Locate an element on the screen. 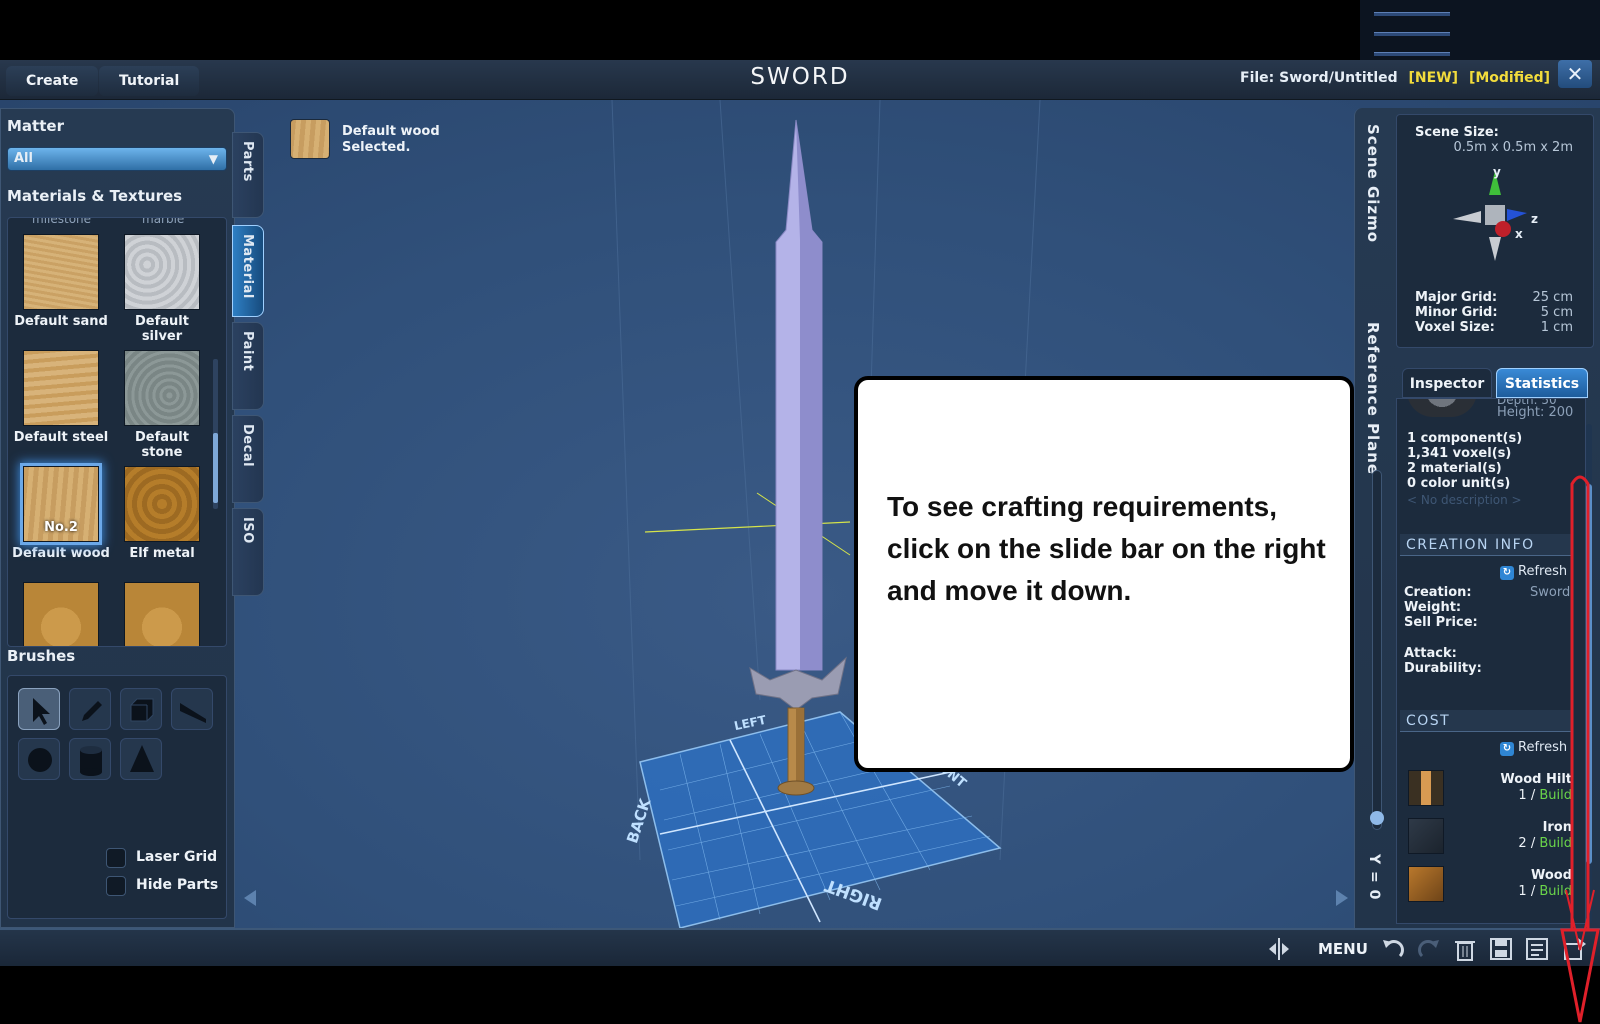 This screenshot has height=1024, width=1600. close-icon: ✕ is located at coordinates (1575, 74).